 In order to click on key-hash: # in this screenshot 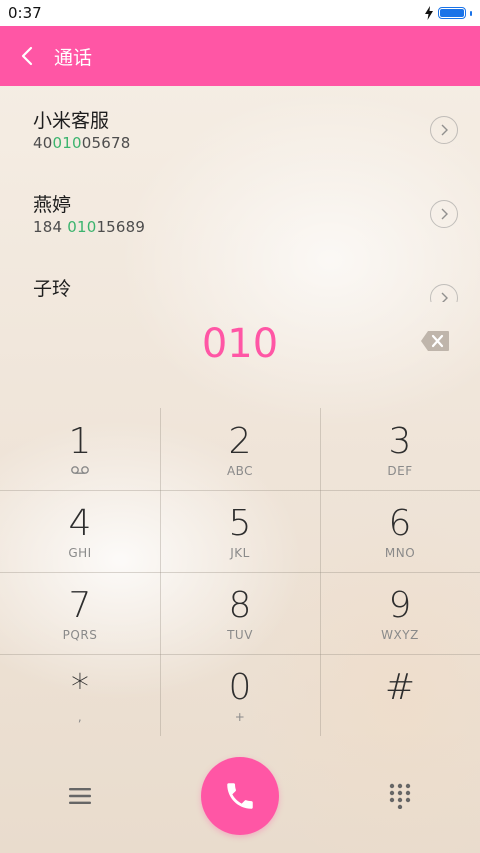, I will do `click(400, 695)`.